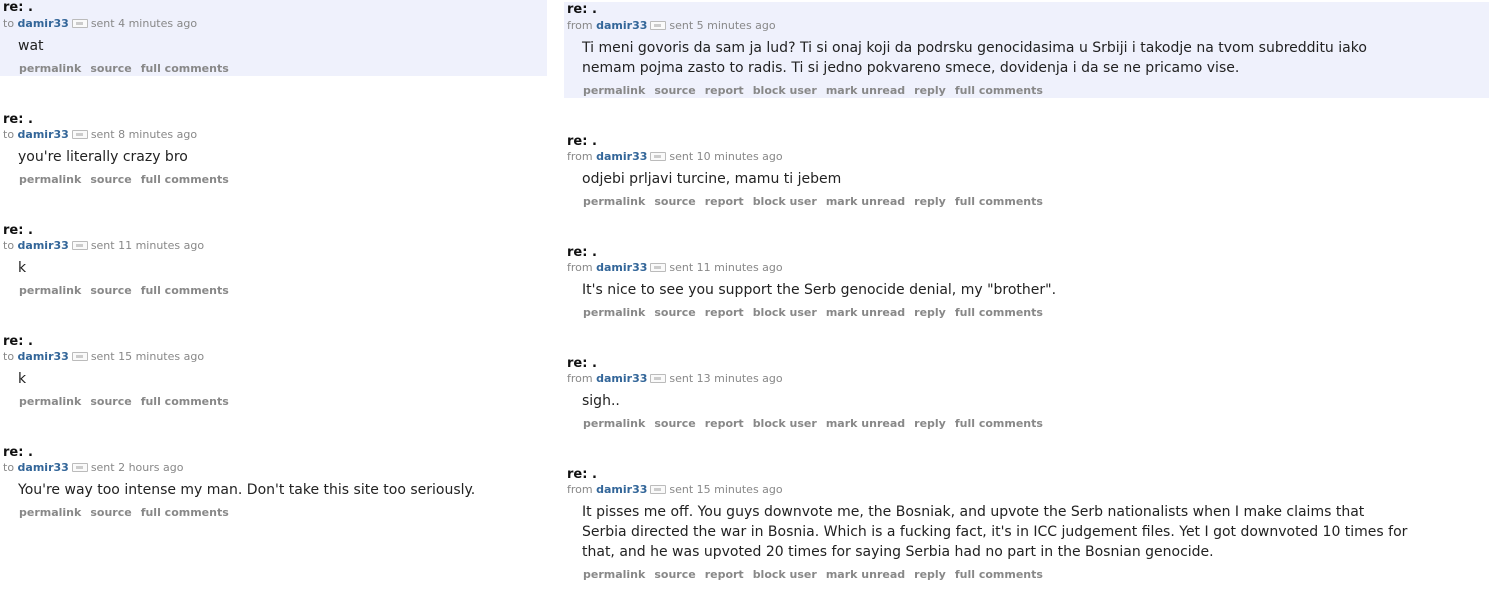 The height and width of the screenshot is (607, 1491). What do you see at coordinates (712, 179) in the screenshot?
I see `message-line: odjebi prljavi turcine, mamu ti jebem` at bounding box center [712, 179].